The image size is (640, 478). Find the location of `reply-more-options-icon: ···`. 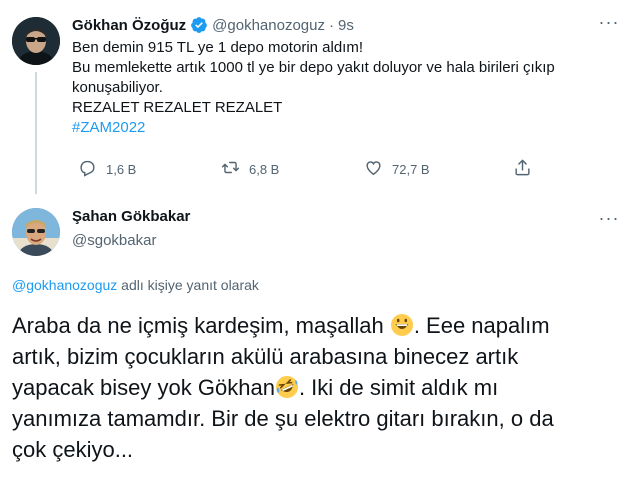

reply-more-options-icon: ··· is located at coordinates (609, 218).